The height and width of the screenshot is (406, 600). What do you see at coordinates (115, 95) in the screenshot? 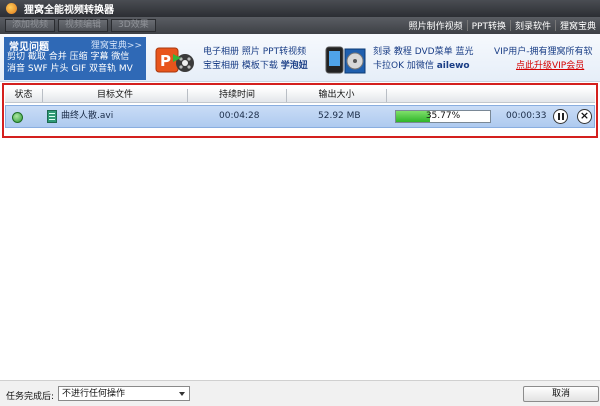
I see `column-target-file: 目标文件` at bounding box center [115, 95].